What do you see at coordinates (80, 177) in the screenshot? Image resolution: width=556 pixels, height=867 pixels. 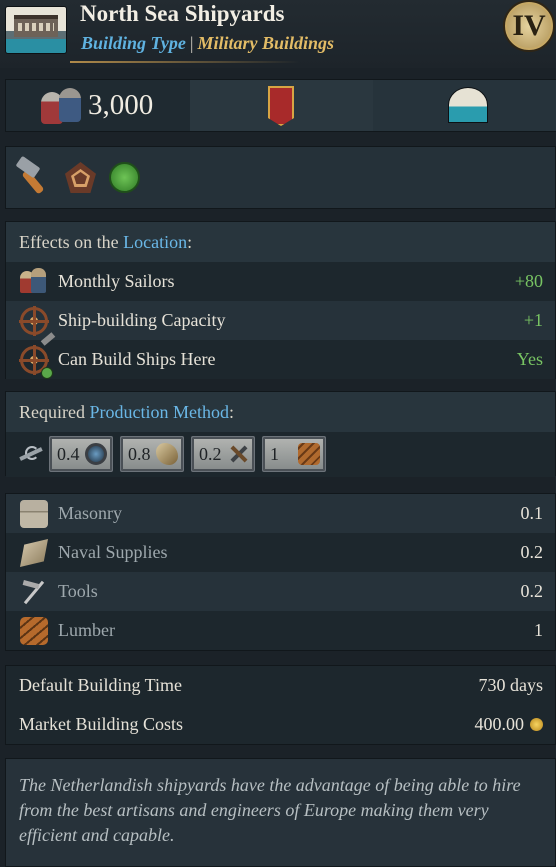 I see `pentagon-icon` at bounding box center [80, 177].